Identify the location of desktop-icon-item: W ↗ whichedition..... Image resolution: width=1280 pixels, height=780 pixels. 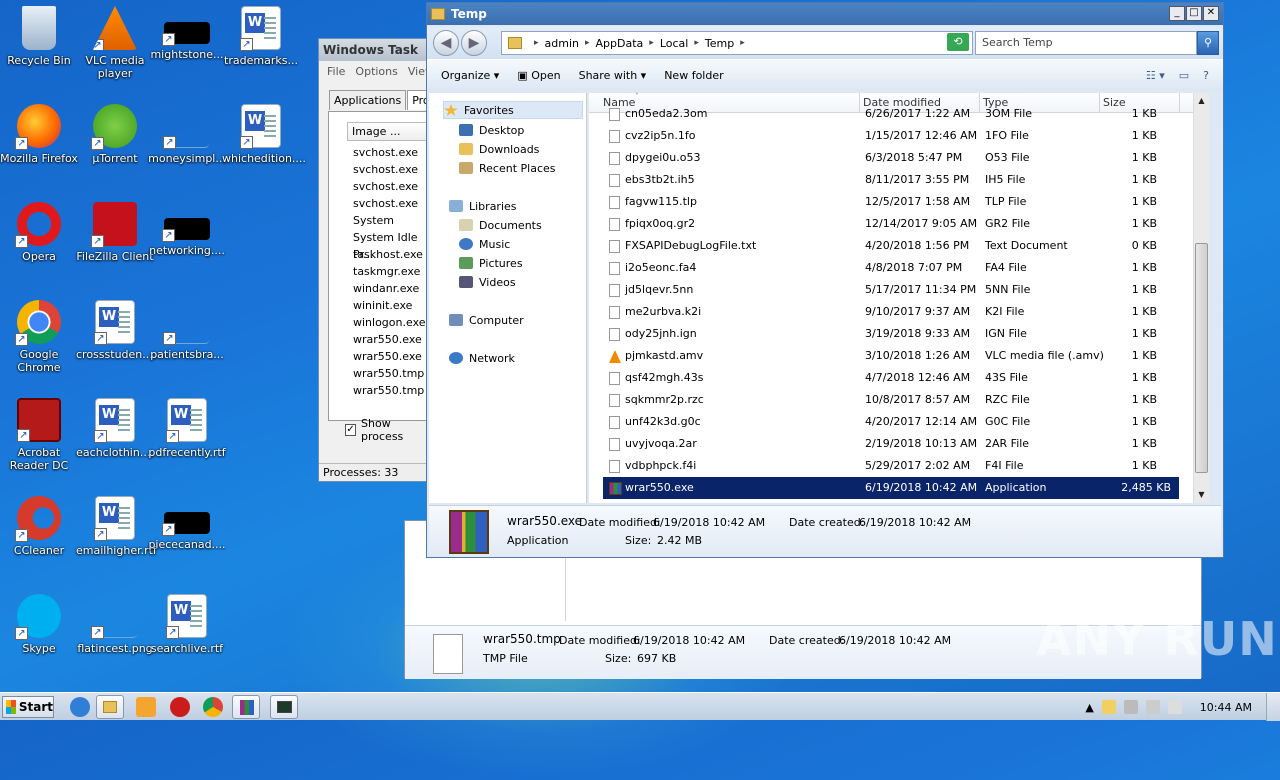
(264, 134).